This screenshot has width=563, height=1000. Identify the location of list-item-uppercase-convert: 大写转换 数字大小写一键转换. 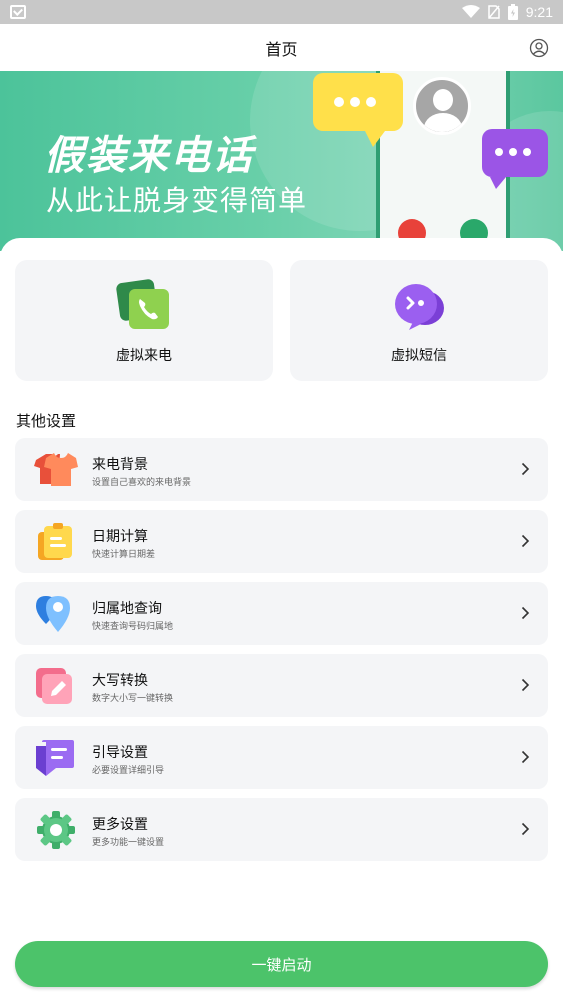
(281, 685).